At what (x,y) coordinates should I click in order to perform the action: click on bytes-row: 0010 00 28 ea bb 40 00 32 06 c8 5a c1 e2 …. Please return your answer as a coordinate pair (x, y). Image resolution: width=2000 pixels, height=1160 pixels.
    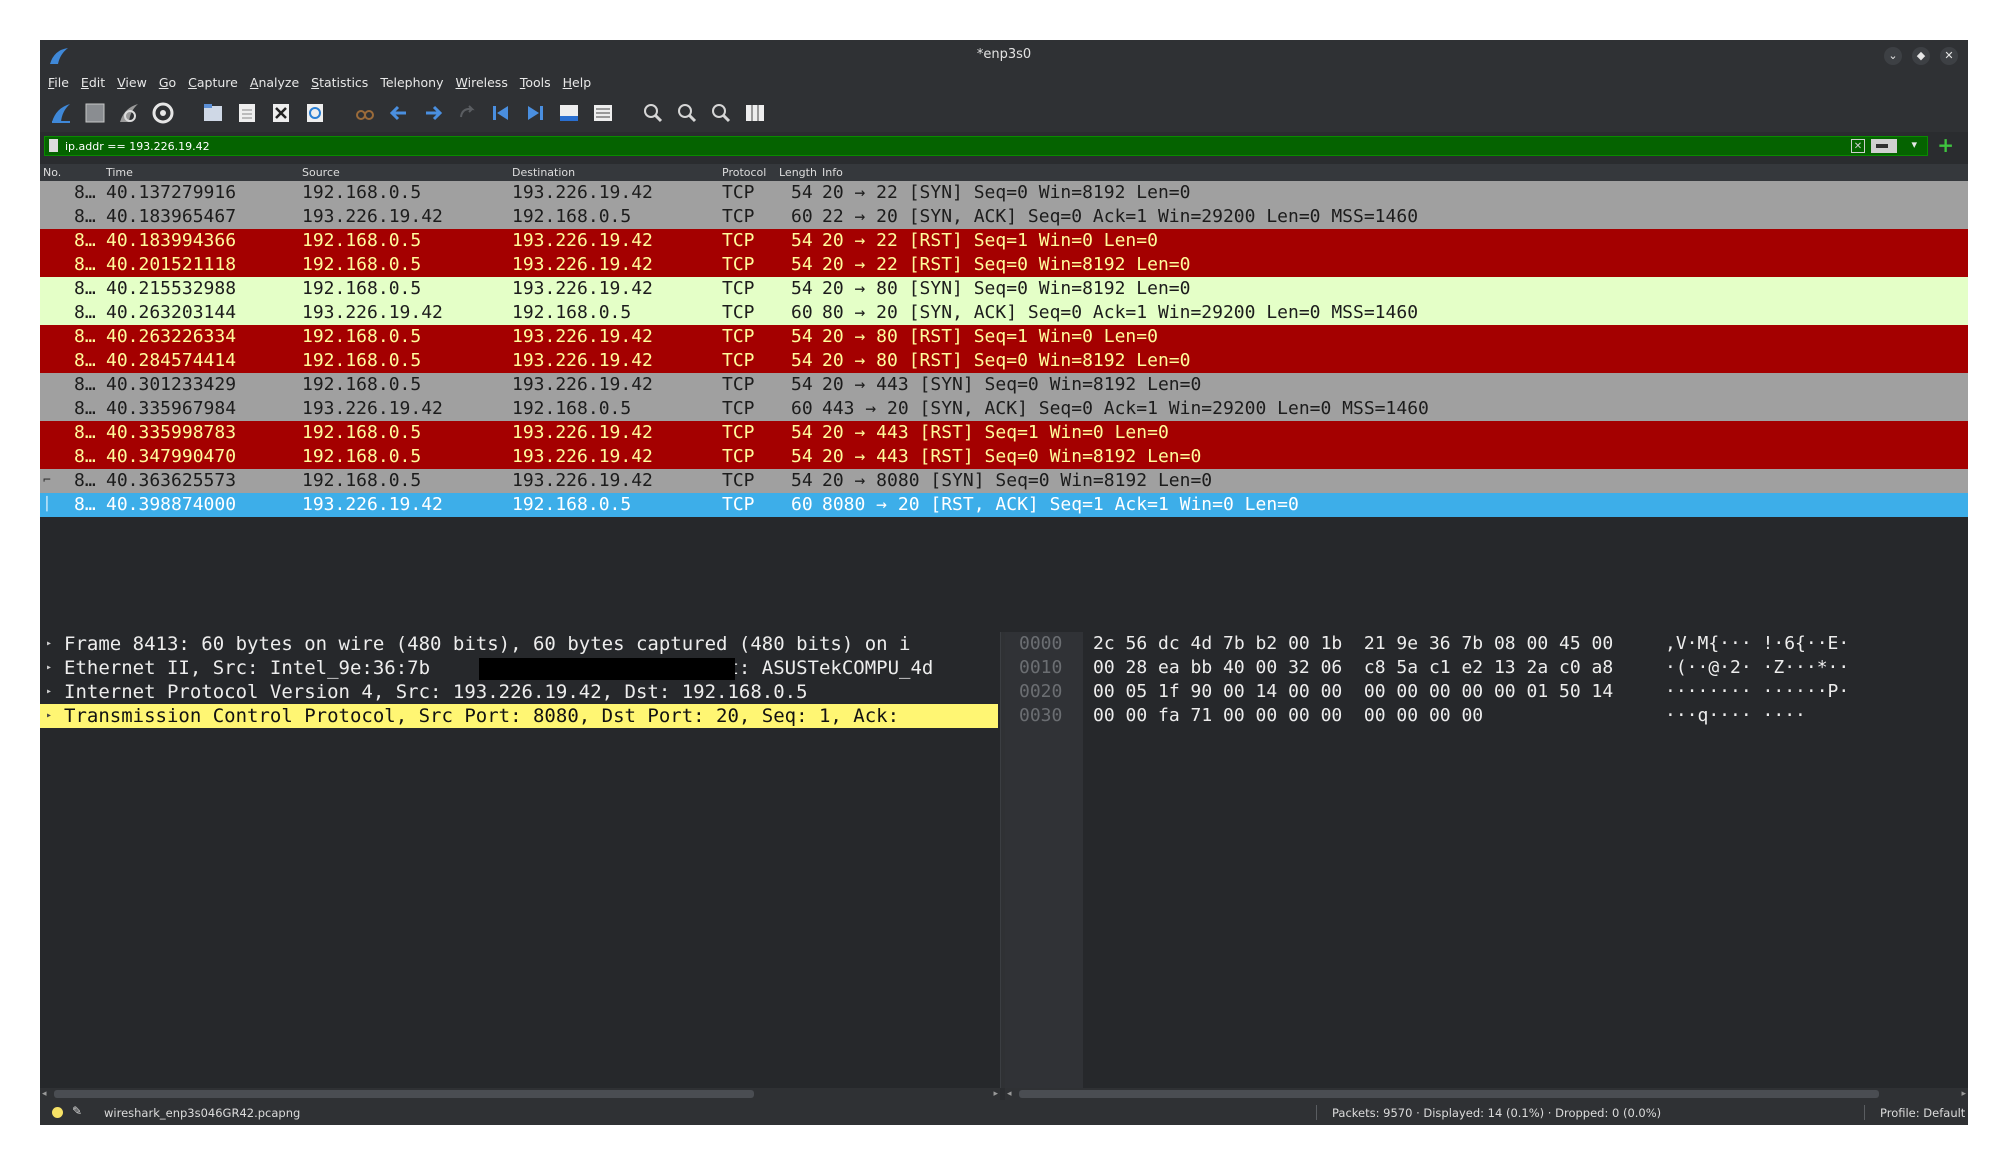
    Looking at the image, I should click on (1486, 668).